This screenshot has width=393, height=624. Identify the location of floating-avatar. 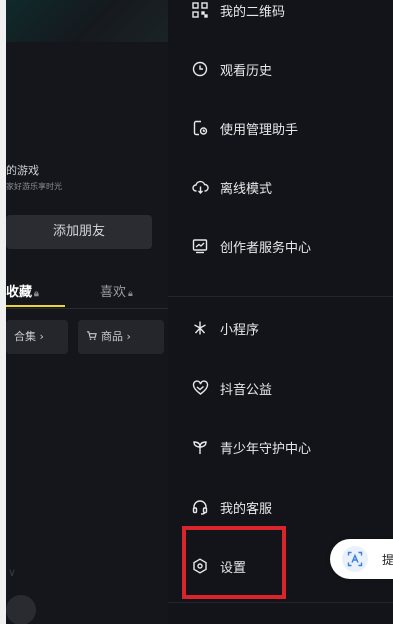
(21, 609).